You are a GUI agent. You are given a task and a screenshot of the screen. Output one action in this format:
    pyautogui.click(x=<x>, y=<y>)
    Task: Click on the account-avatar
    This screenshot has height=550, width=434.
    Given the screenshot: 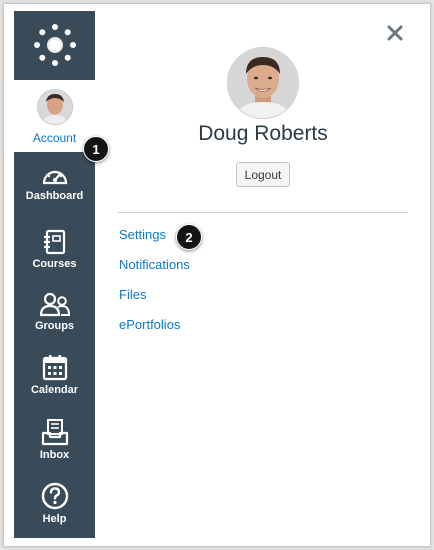 What is the action you would take?
    pyautogui.click(x=54, y=107)
    